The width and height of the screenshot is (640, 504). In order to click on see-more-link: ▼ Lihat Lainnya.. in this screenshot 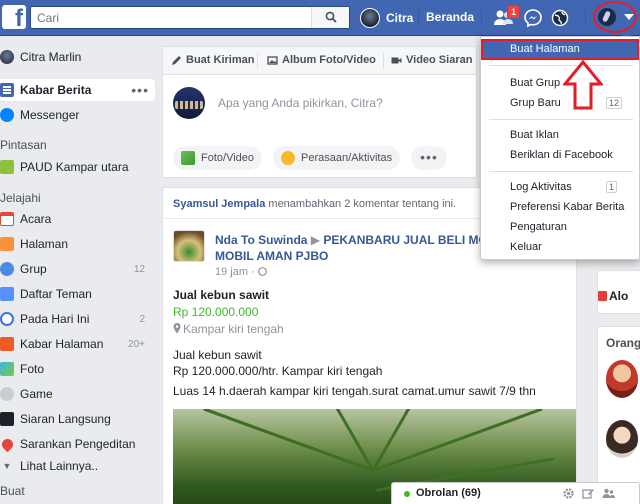, I will do `click(77, 466)`.